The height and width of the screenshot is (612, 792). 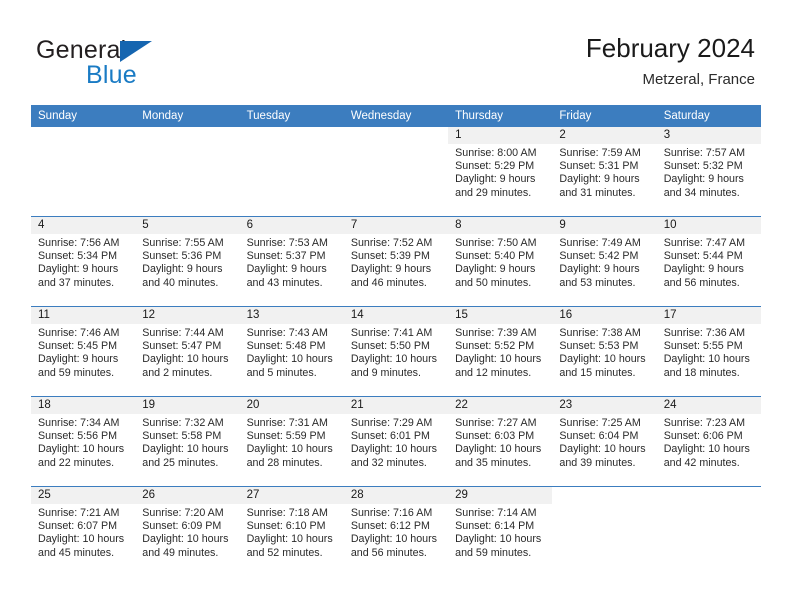 What do you see at coordinates (291, 405) in the screenshot?
I see `day-number: 20` at bounding box center [291, 405].